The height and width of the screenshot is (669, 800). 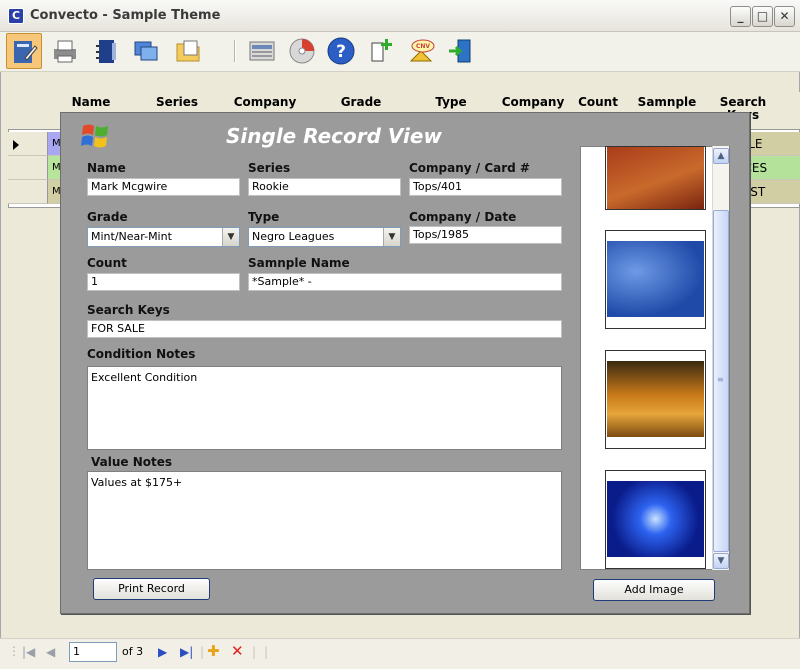 I want to click on address-book-icon, so click(x=106, y=51).